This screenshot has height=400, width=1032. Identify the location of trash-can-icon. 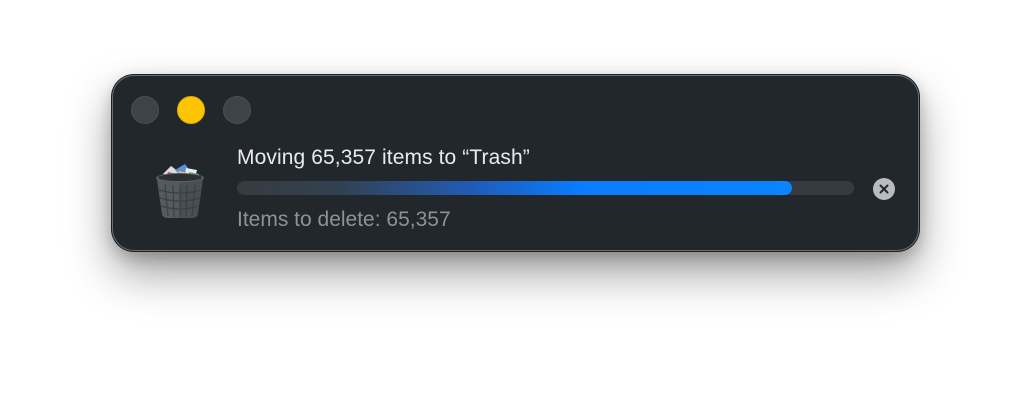
(180, 190).